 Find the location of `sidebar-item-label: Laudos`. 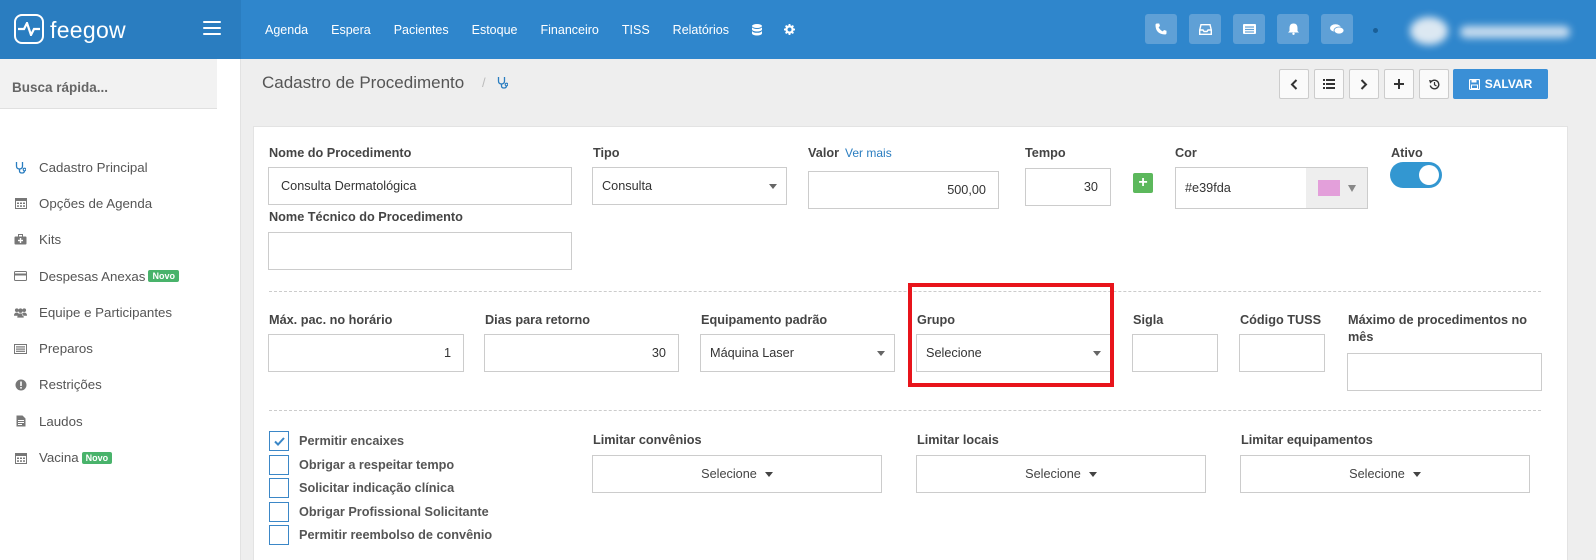

sidebar-item-label: Laudos is located at coordinates (61, 421).